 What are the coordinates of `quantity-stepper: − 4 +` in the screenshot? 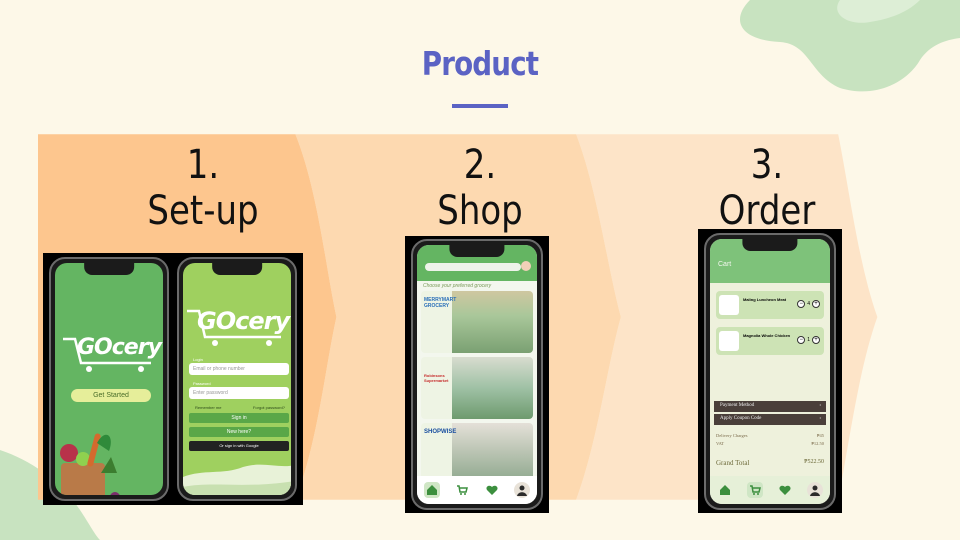 It's located at (808, 304).